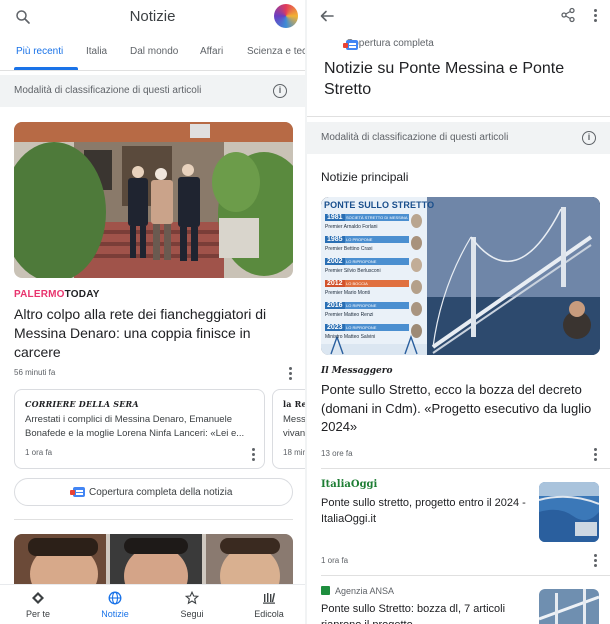 Image resolution: width=610 pixels, height=624 pixels. I want to click on app-title: Notizie, so click(152, 16).